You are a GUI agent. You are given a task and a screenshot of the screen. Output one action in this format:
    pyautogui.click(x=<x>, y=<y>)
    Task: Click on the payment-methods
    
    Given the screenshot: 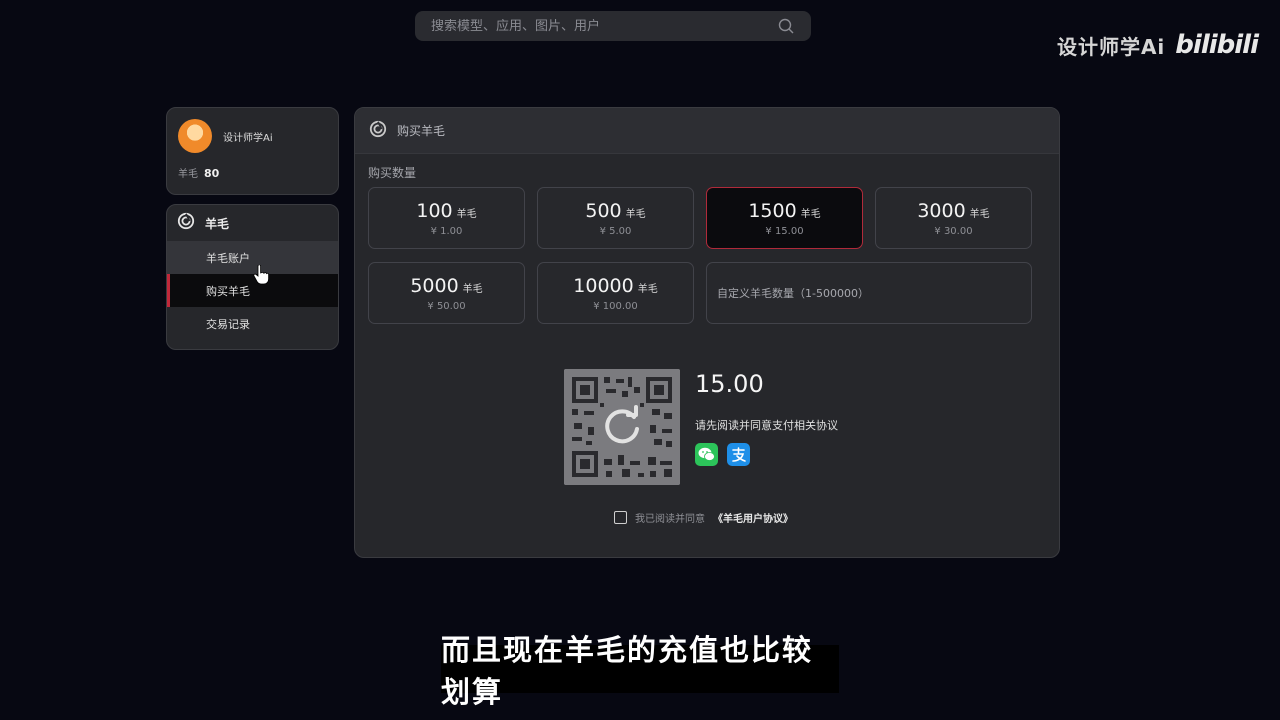 What is the action you would take?
    pyautogui.click(x=722, y=454)
    